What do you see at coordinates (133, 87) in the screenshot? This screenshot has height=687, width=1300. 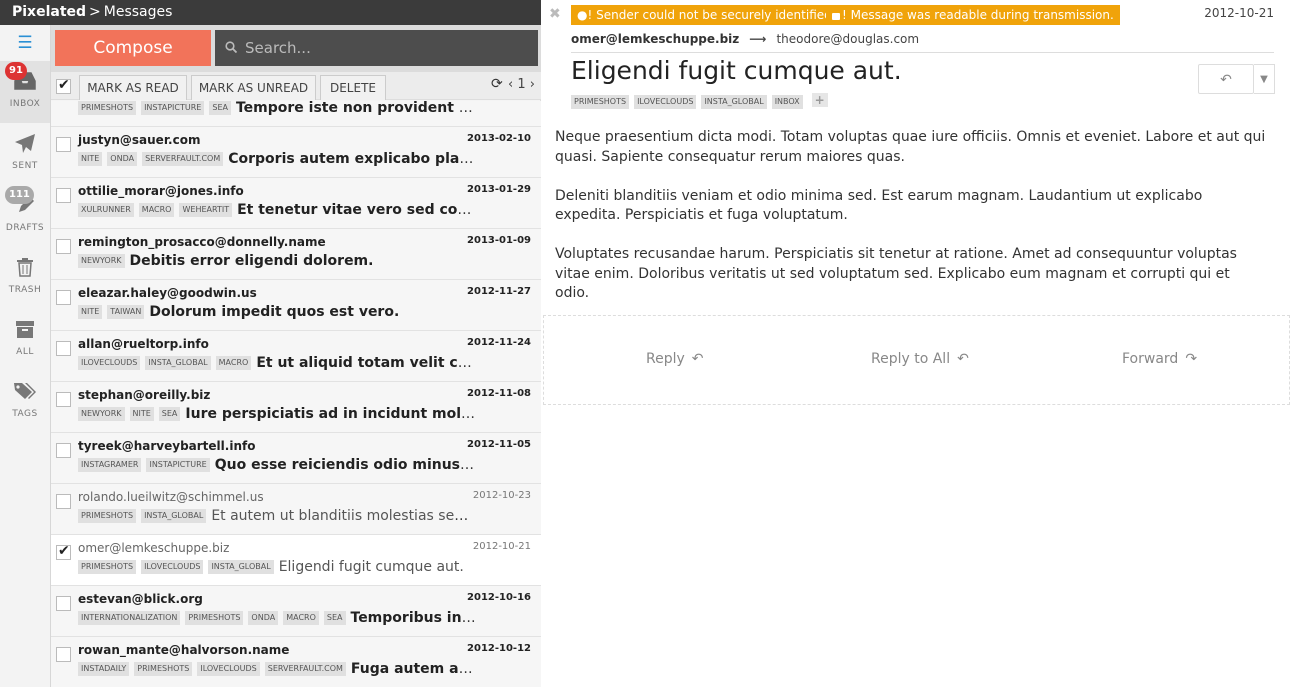 I see `mark-as-read-button: MARK AS READ` at bounding box center [133, 87].